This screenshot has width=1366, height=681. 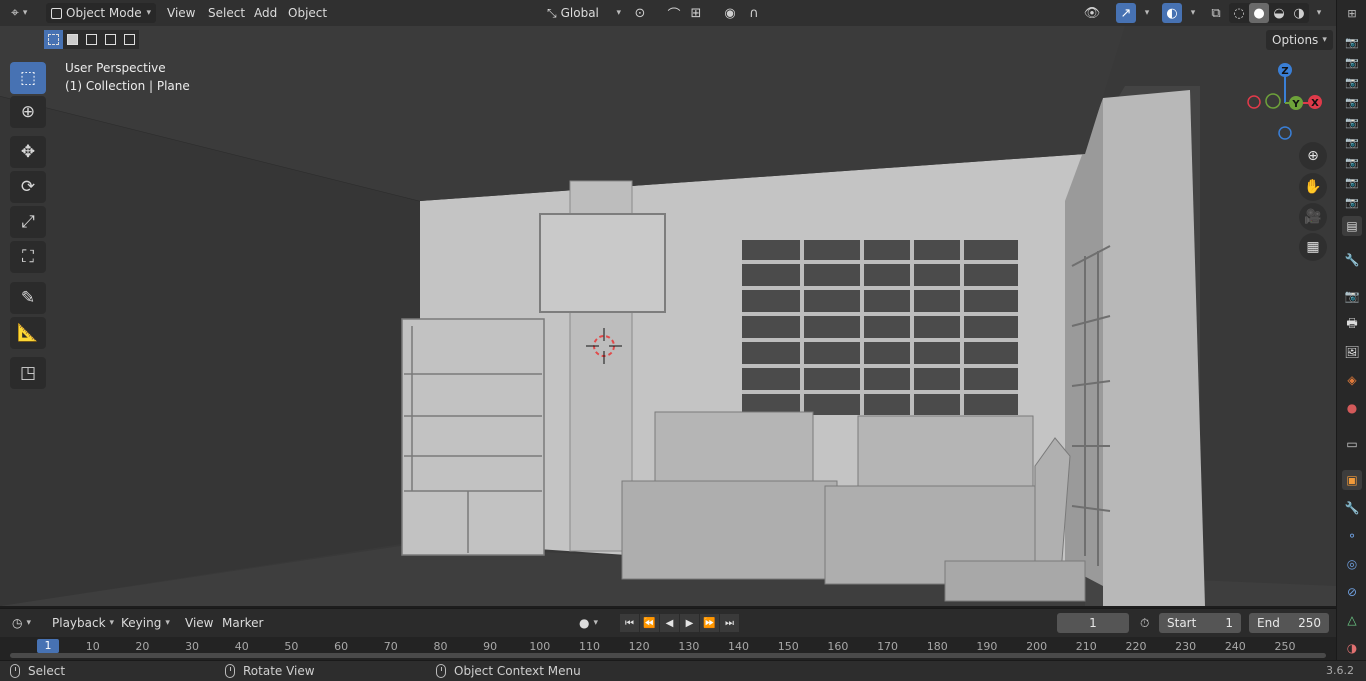 I want to click on options-dropdown: Options ▾, so click(x=1299, y=40).